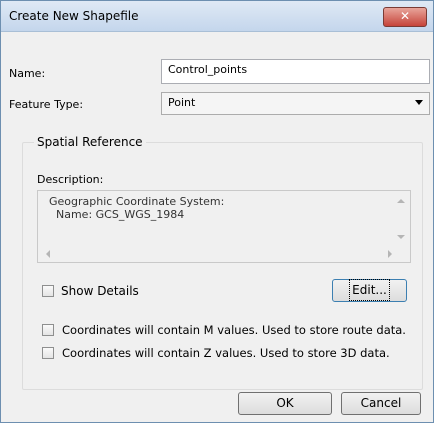 This screenshot has width=434, height=423. I want to click on scroll-down-icon, so click(401, 237).